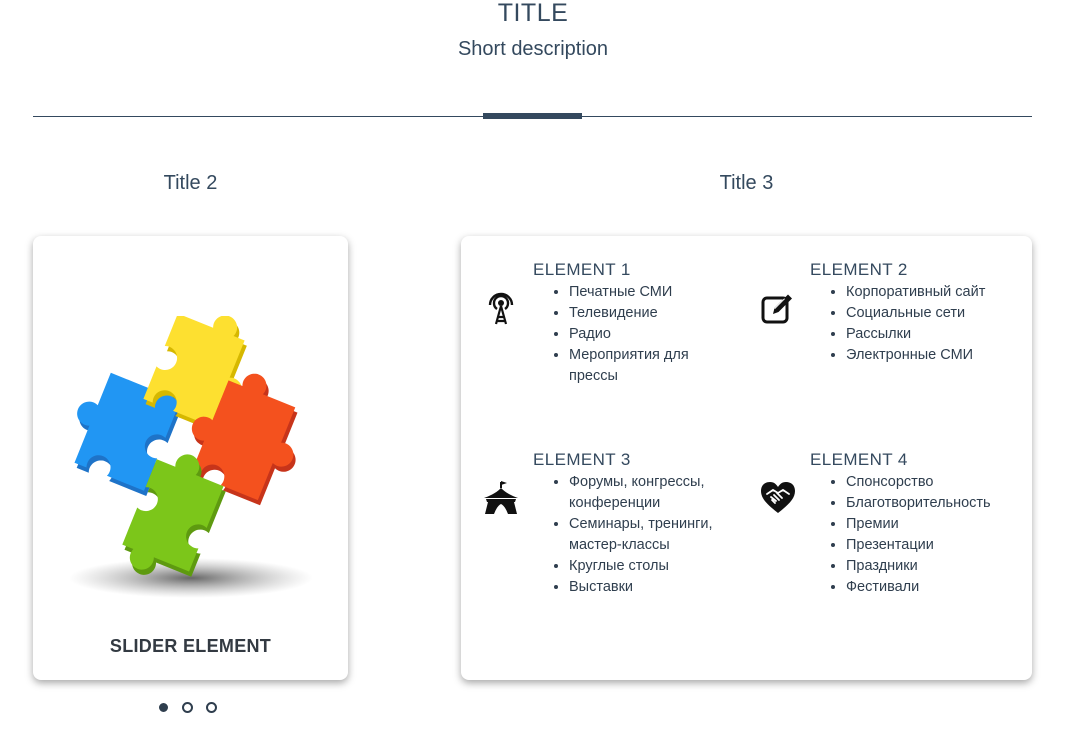 This screenshot has width=1074, height=732. What do you see at coordinates (656, 493) in the screenshot?
I see `list-item: Форумы, конгрессы, конференции` at bounding box center [656, 493].